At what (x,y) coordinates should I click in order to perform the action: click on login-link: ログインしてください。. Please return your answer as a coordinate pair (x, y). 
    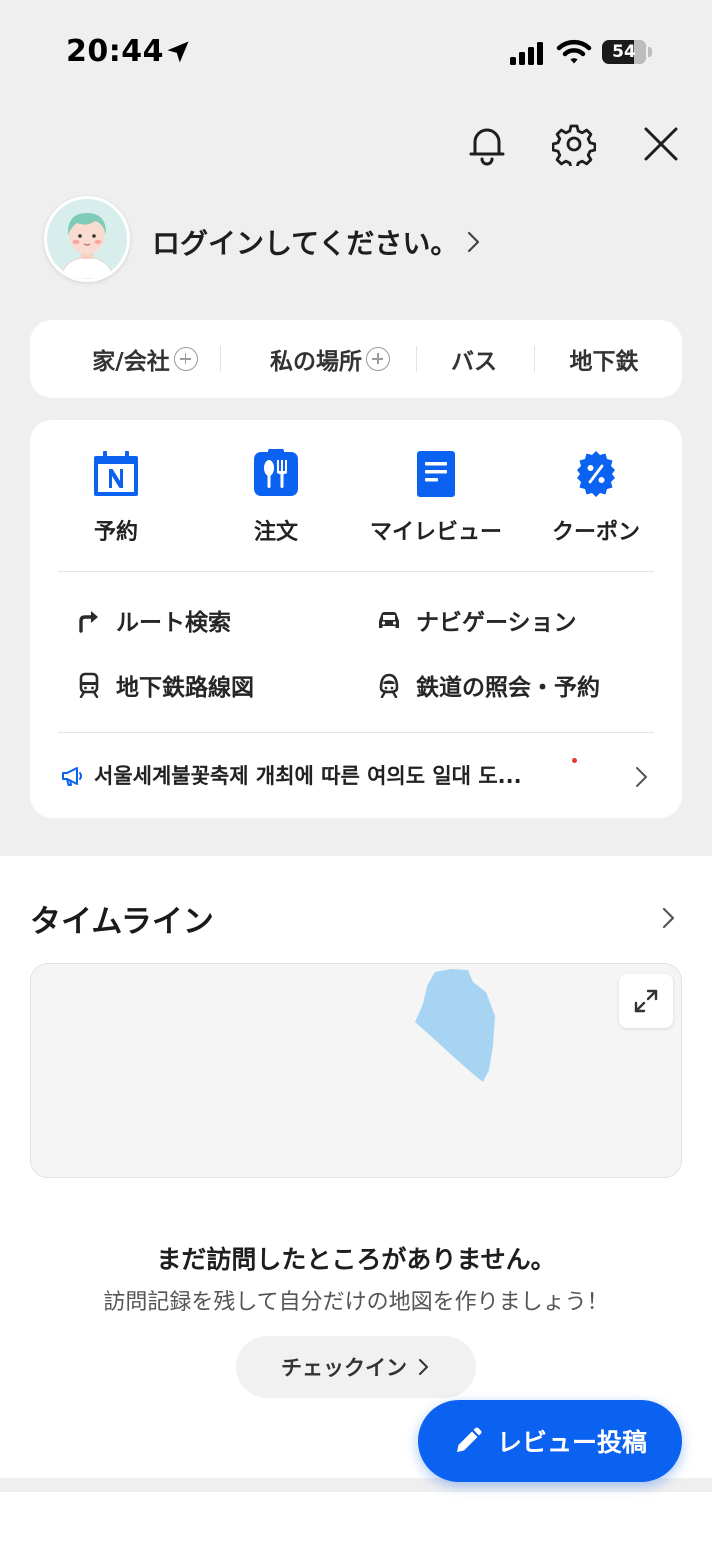
    Looking at the image, I should click on (318, 242).